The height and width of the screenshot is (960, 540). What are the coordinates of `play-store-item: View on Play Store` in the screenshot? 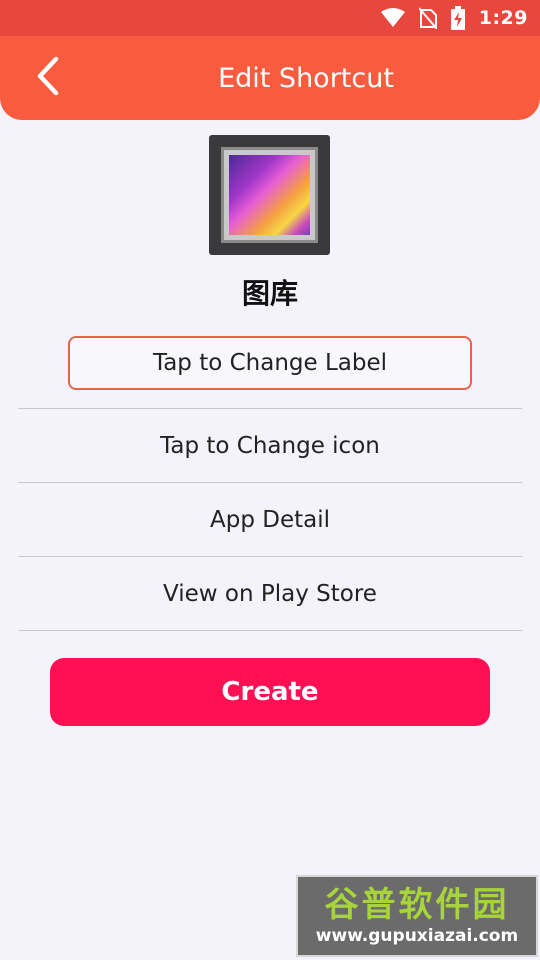 It's located at (270, 594).